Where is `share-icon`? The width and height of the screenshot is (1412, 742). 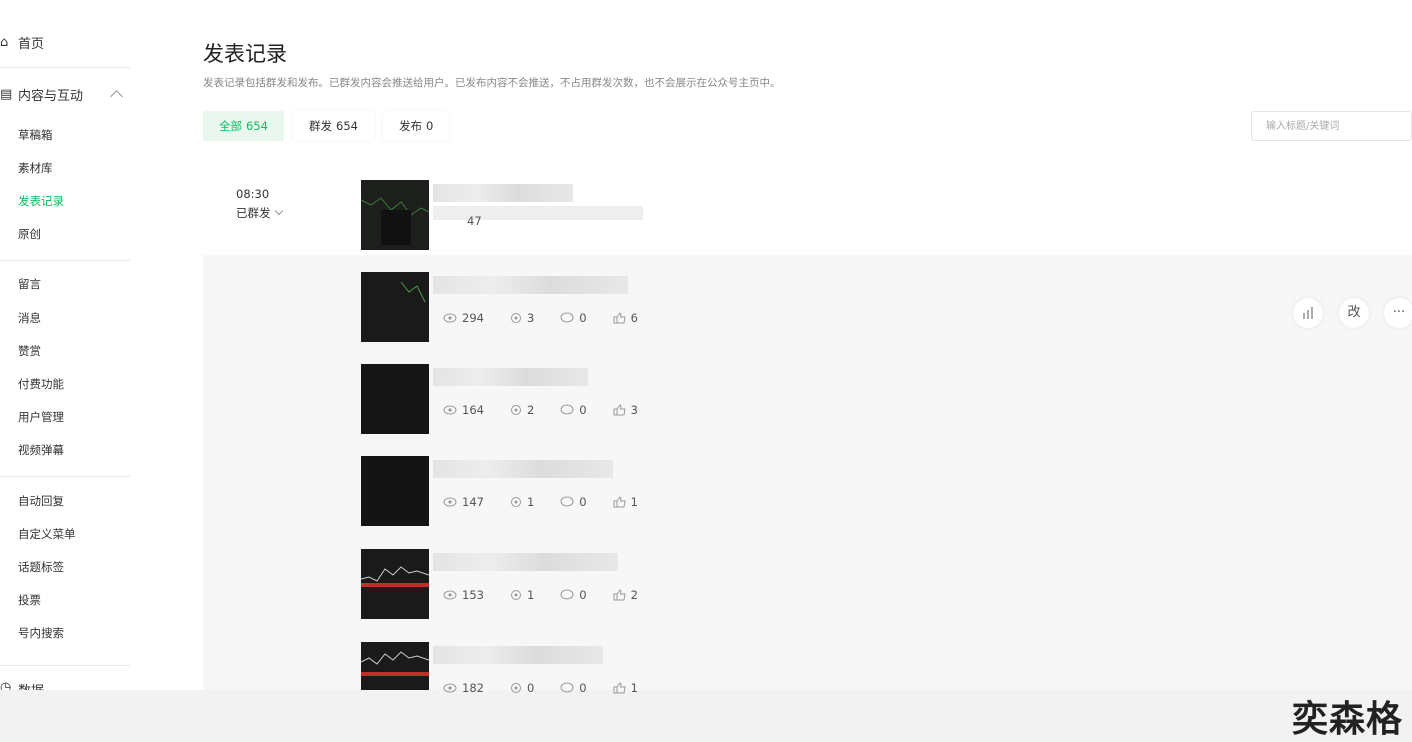
share-icon is located at coordinates (515, 688).